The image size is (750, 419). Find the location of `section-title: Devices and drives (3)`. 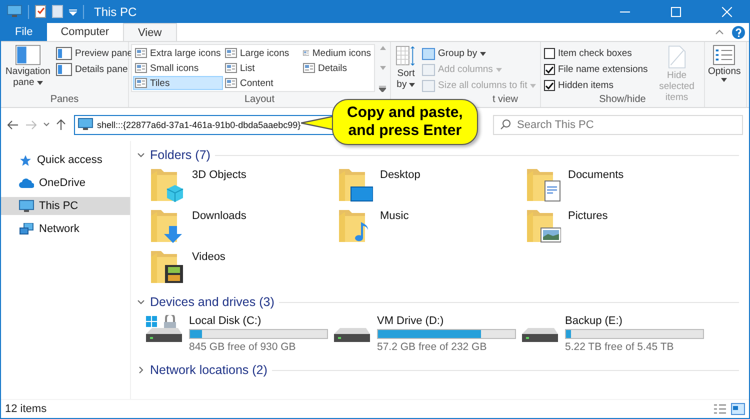

section-title: Devices and drives (3) is located at coordinates (212, 302).